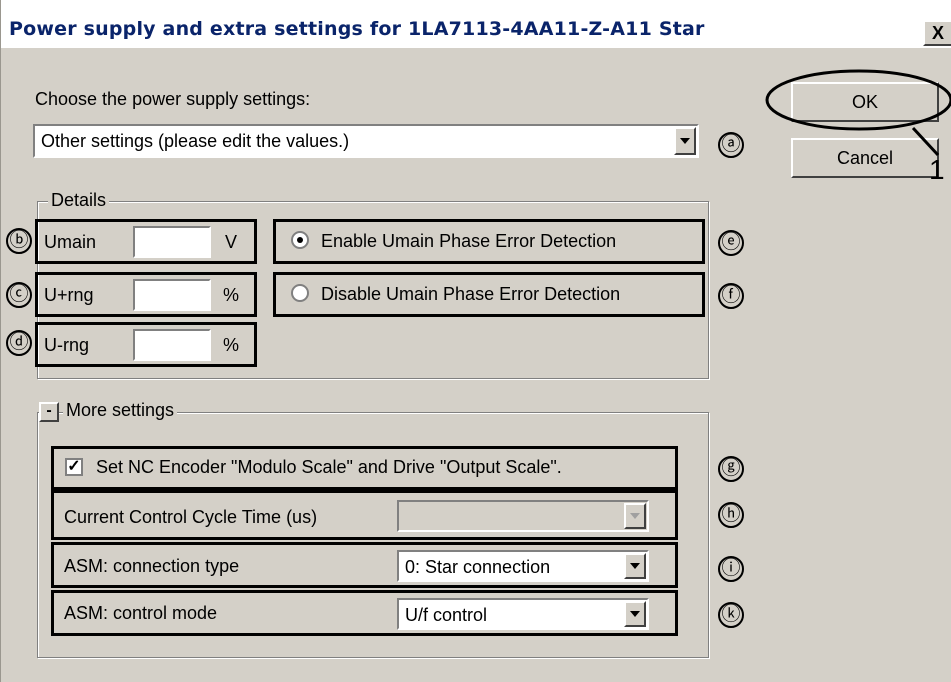 Image resolution: width=951 pixels, height=682 pixels. I want to click on supply-prompt-label: Choose the power supply settings:, so click(173, 99).